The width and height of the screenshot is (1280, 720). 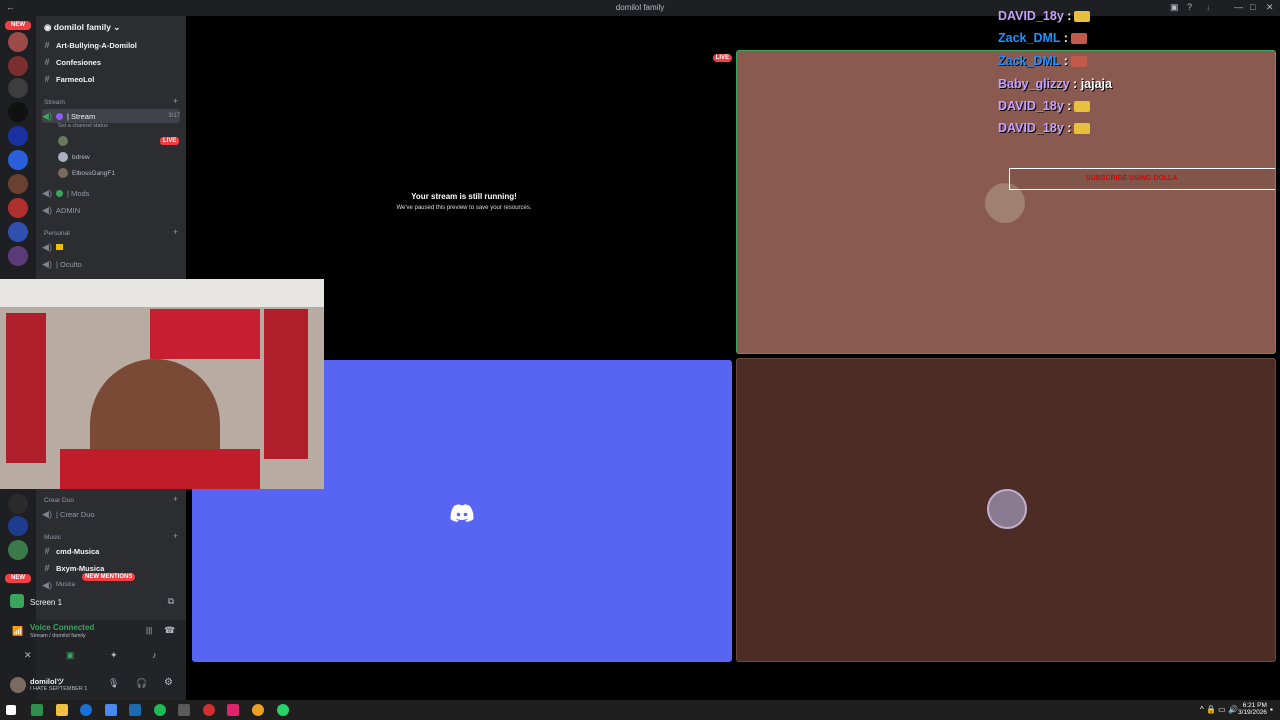 I want to click on store-icon, so click(x=111, y=710).